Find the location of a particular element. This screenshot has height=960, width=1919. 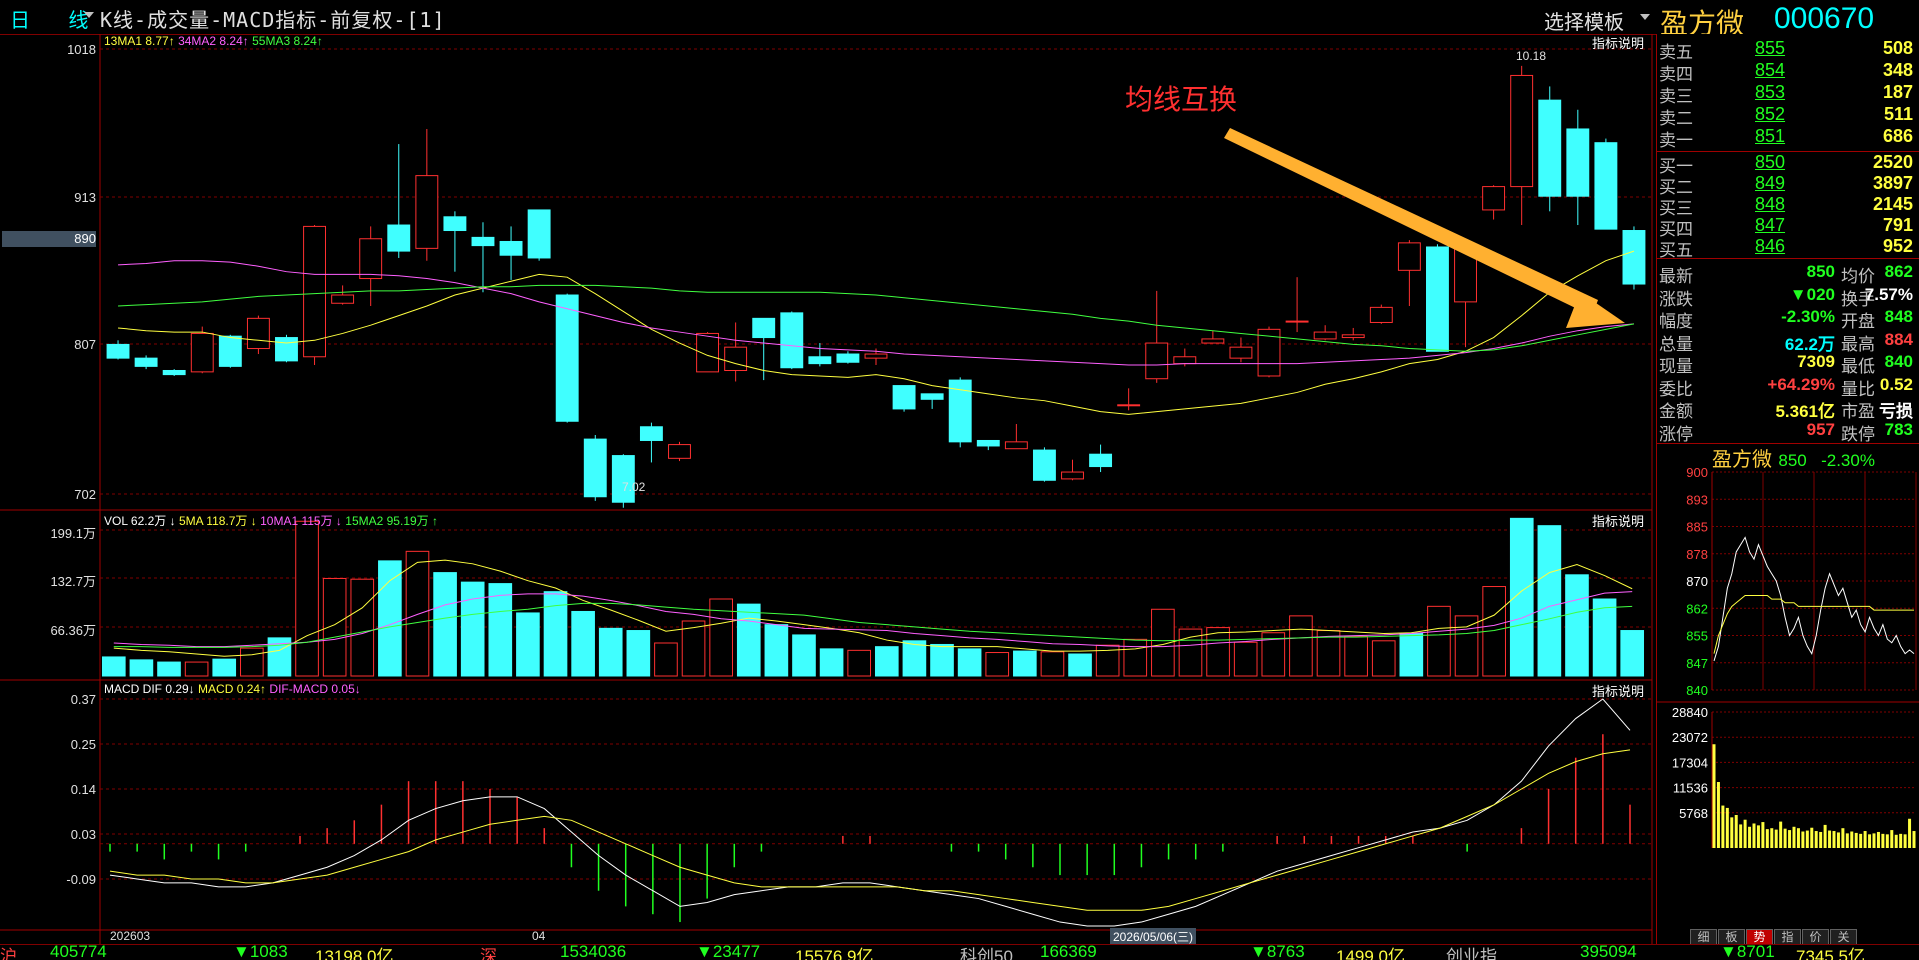

intraday-vol-tick: 17304 is located at coordinates (1690, 762).